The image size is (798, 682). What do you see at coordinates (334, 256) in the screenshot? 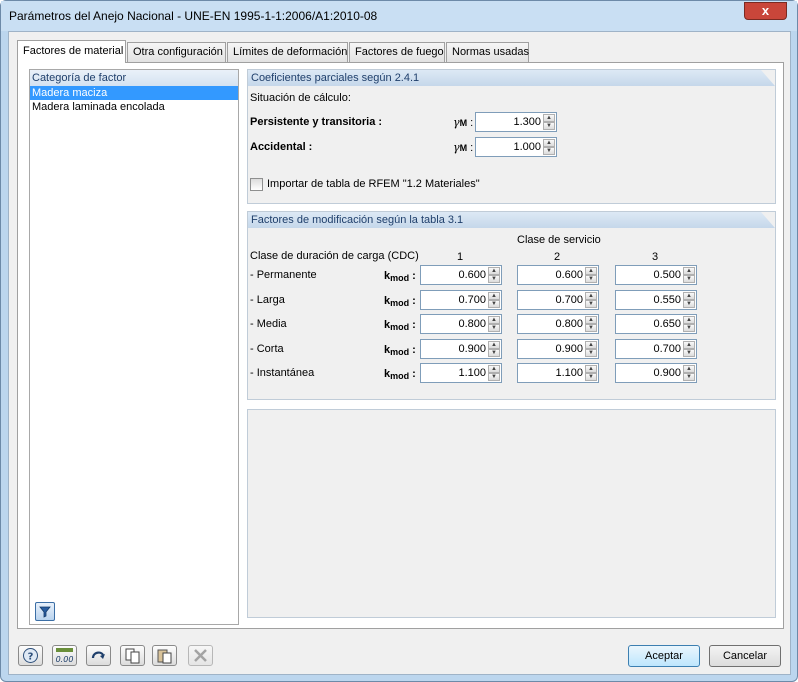
I see `duration-class-label: Clase de duración de carga (CDC)` at bounding box center [334, 256].